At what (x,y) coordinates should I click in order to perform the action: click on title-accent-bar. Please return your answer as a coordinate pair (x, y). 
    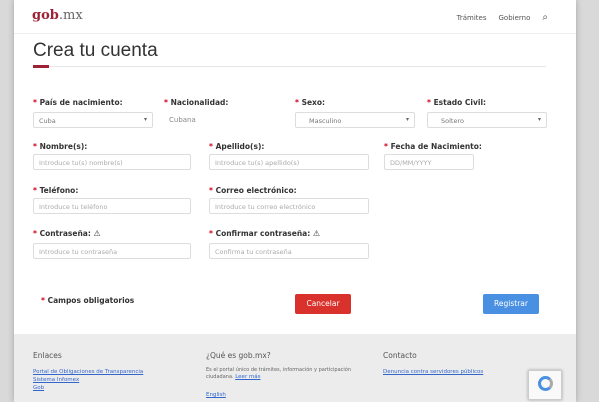
    Looking at the image, I should click on (41, 66).